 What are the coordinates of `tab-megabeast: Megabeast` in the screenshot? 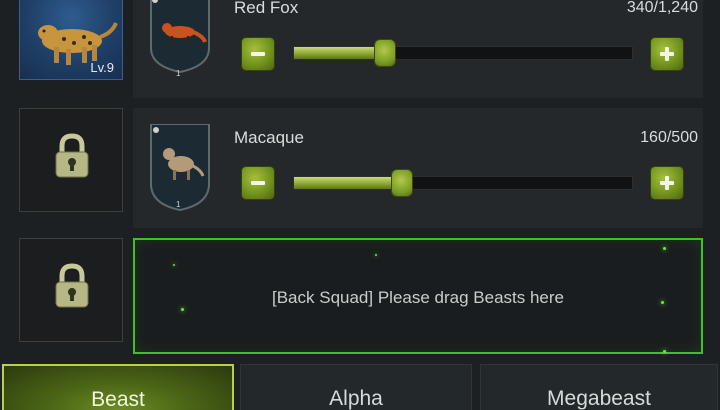 It's located at (599, 387).